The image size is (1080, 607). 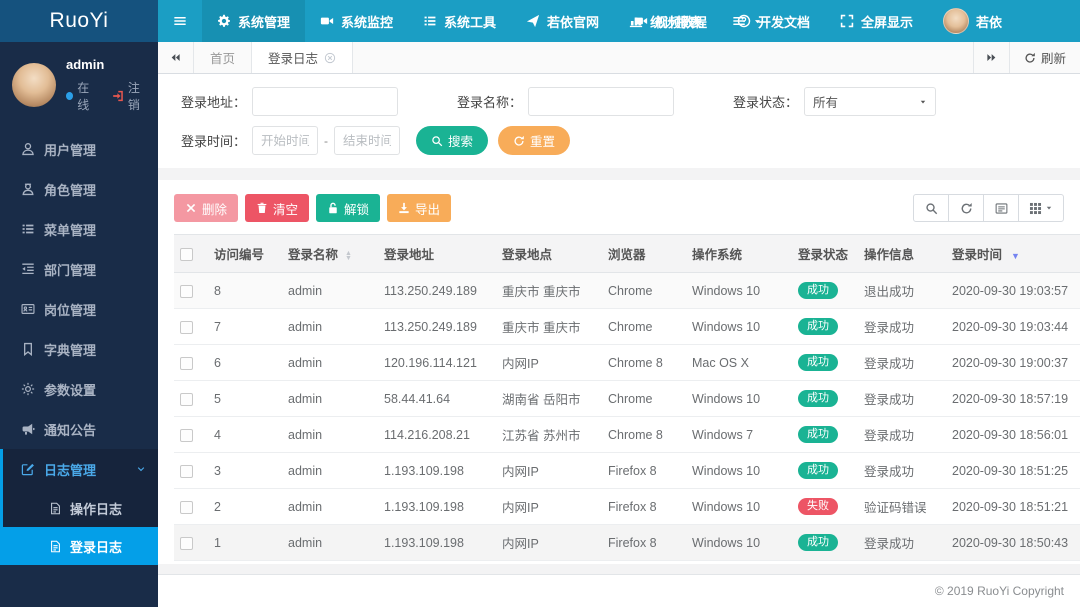 I want to click on columns-dropdown-button, so click(x=1041, y=208).